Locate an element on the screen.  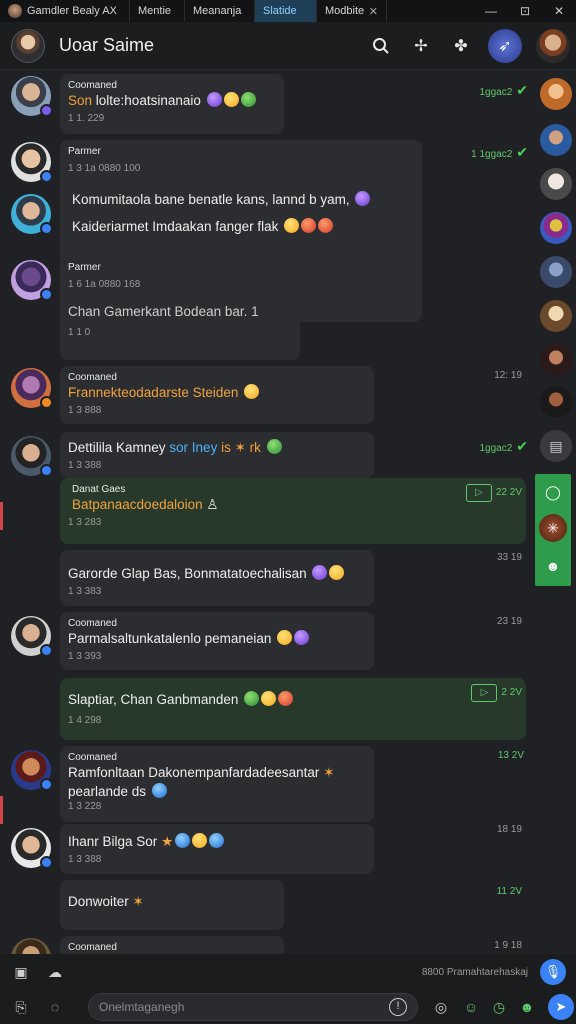
list-item: Coomaned Son lolte:hoatsinanaio 1 1. 229 is located at coordinates (172, 104).